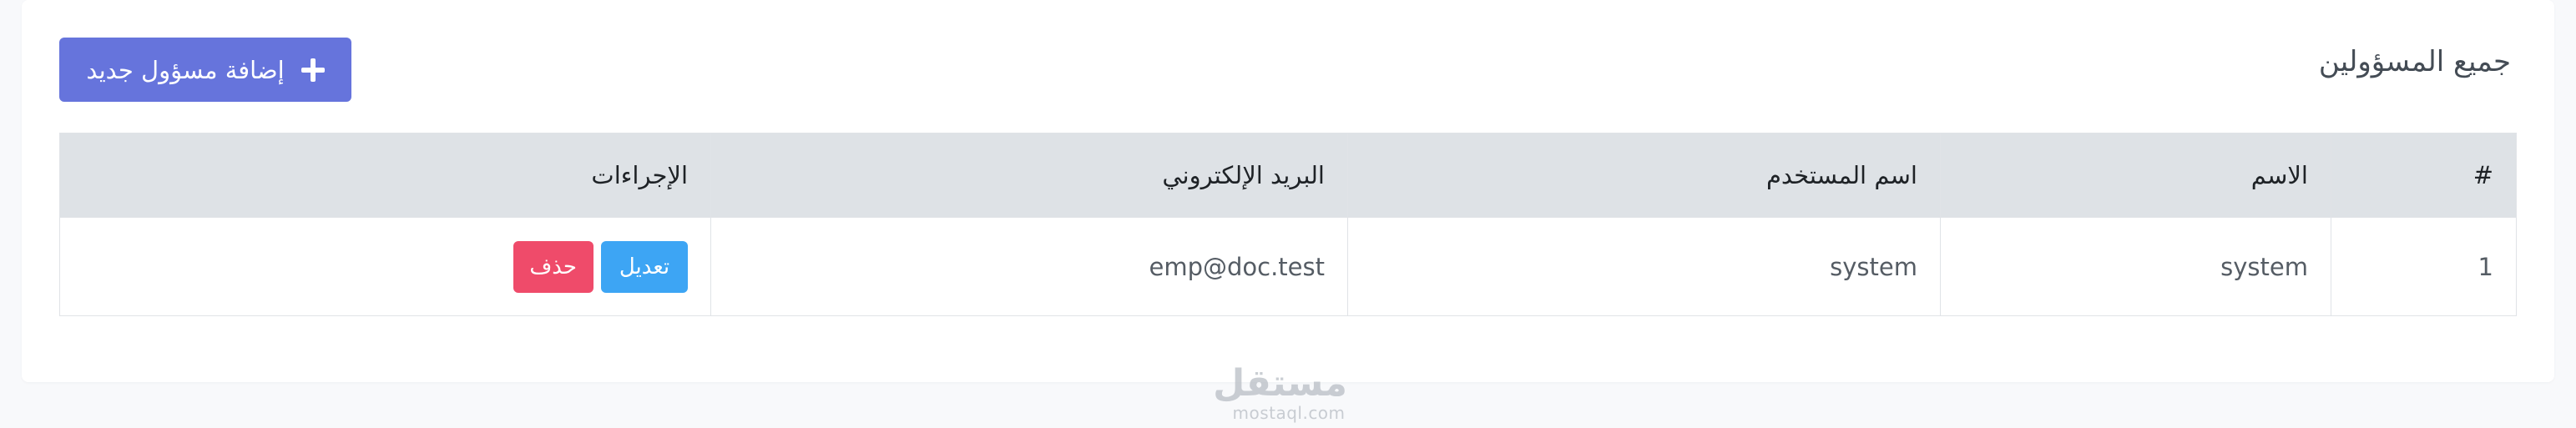 Image resolution: width=2576 pixels, height=428 pixels. I want to click on cell-name: system, so click(2135, 266).